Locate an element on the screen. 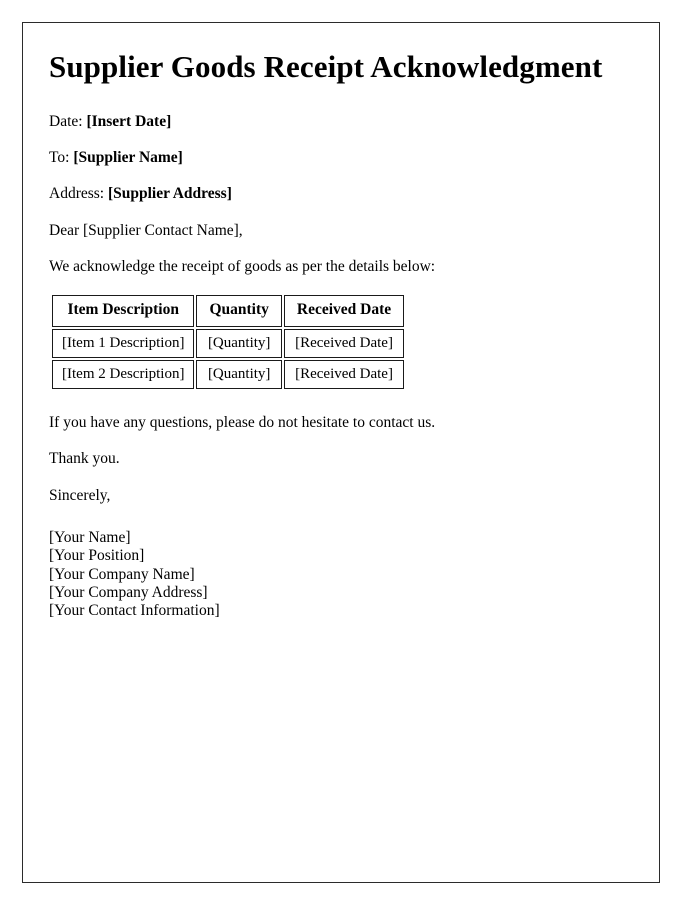 The height and width of the screenshot is (900, 700). field-date-label: Date: is located at coordinates (66, 121).